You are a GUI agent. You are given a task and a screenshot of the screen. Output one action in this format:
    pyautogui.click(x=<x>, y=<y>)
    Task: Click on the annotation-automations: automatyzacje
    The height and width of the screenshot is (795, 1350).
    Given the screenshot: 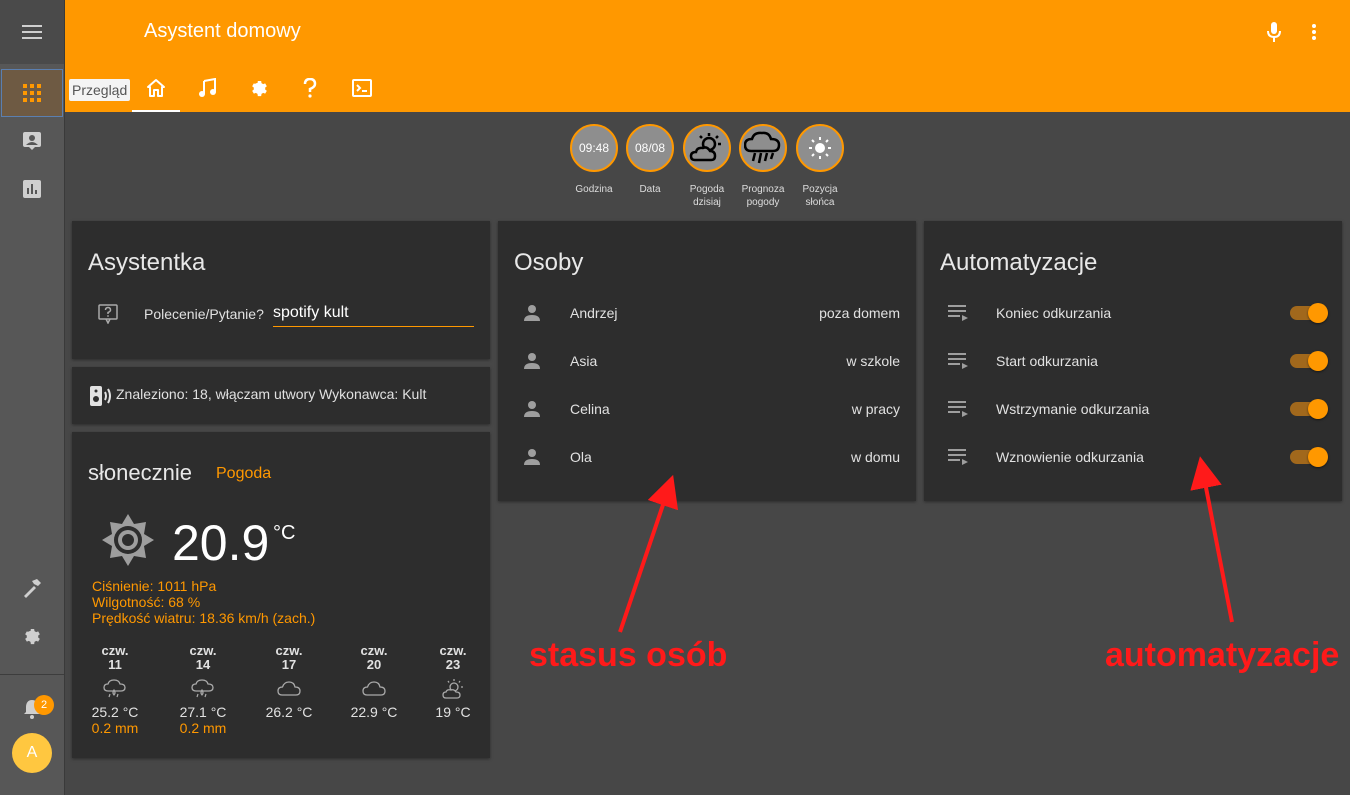 What is the action you would take?
    pyautogui.click(x=1222, y=655)
    